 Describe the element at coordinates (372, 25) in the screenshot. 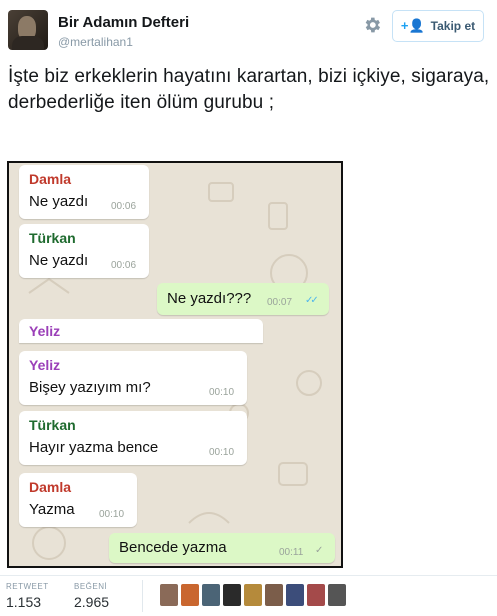

I see `gear-icon` at that location.